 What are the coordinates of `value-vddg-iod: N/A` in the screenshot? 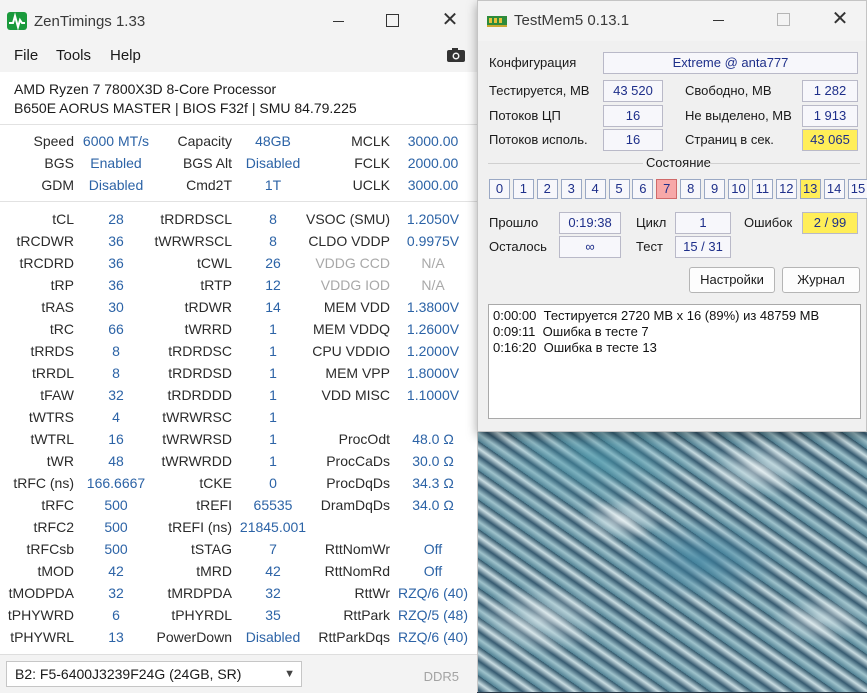 It's located at (433, 285).